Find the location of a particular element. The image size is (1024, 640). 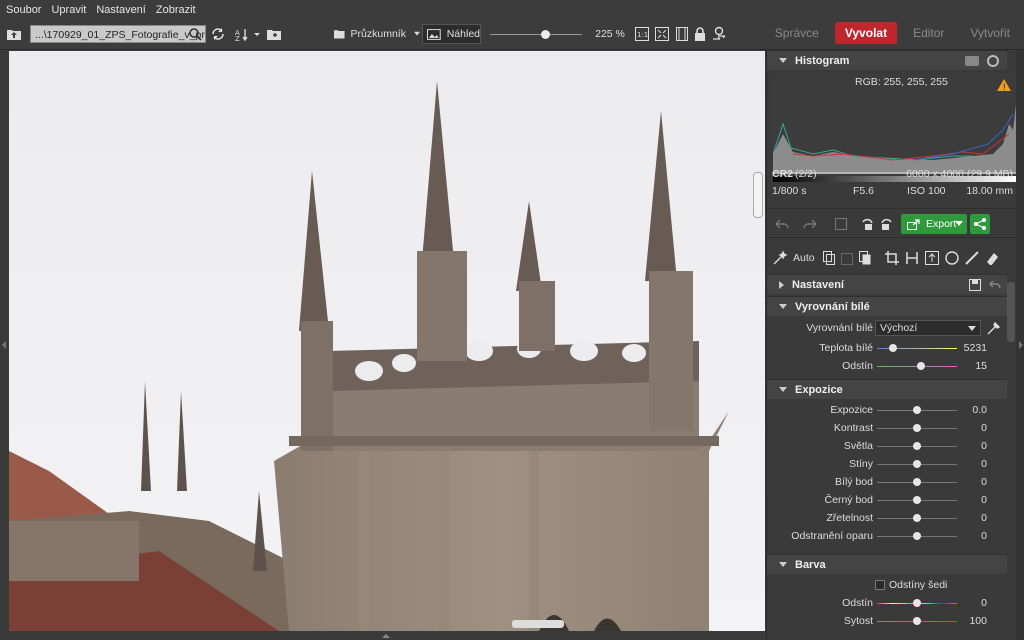

redo-icon is located at coordinates (810, 224).